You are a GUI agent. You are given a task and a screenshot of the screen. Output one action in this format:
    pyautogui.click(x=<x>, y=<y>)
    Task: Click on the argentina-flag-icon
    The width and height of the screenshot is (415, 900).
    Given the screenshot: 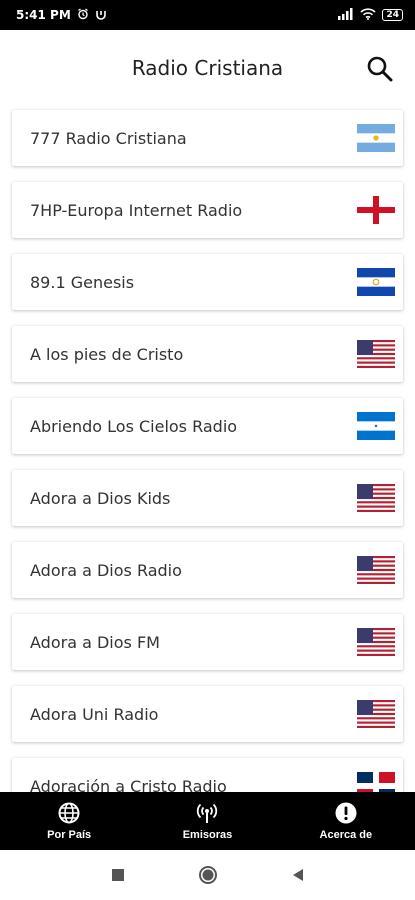 What is the action you would take?
    pyautogui.click(x=376, y=138)
    